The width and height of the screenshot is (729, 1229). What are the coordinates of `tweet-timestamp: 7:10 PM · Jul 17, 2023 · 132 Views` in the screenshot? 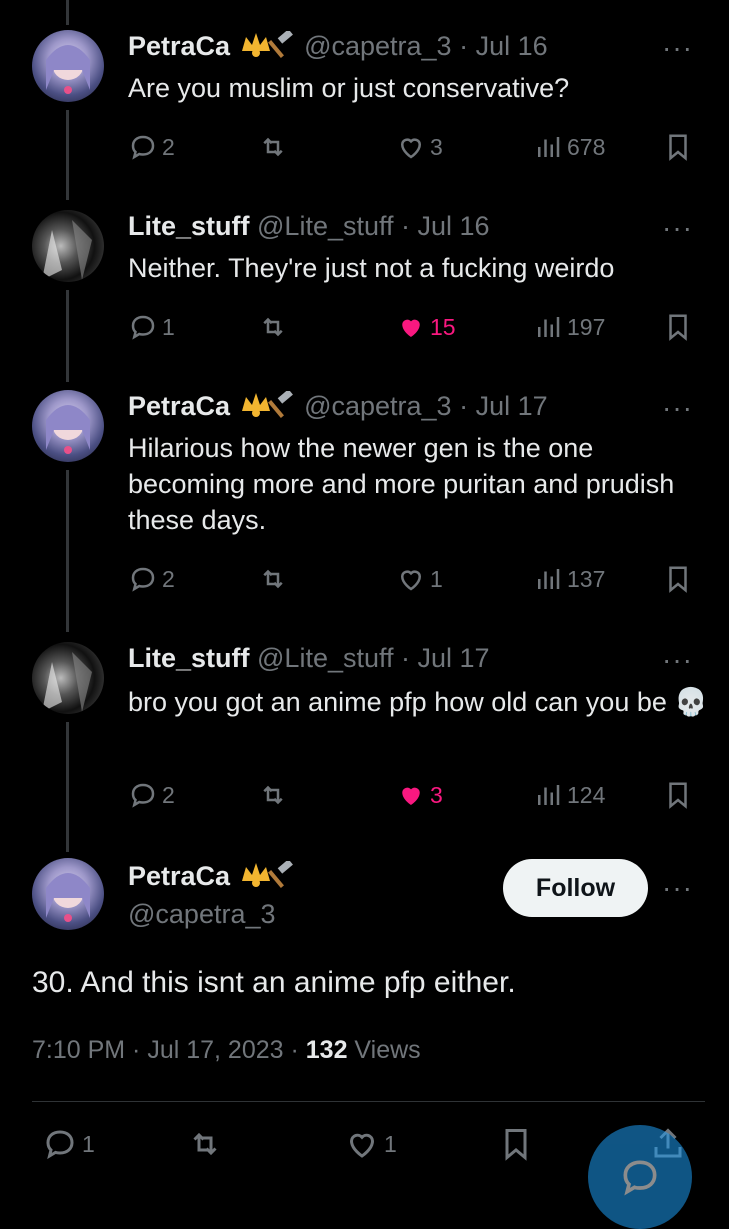 It's located at (226, 1050).